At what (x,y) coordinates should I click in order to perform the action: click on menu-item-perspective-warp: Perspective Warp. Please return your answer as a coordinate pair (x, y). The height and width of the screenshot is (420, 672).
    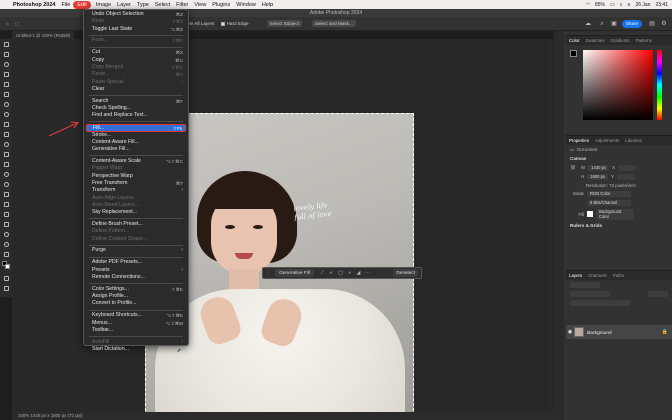
    Looking at the image, I should click on (136, 176).